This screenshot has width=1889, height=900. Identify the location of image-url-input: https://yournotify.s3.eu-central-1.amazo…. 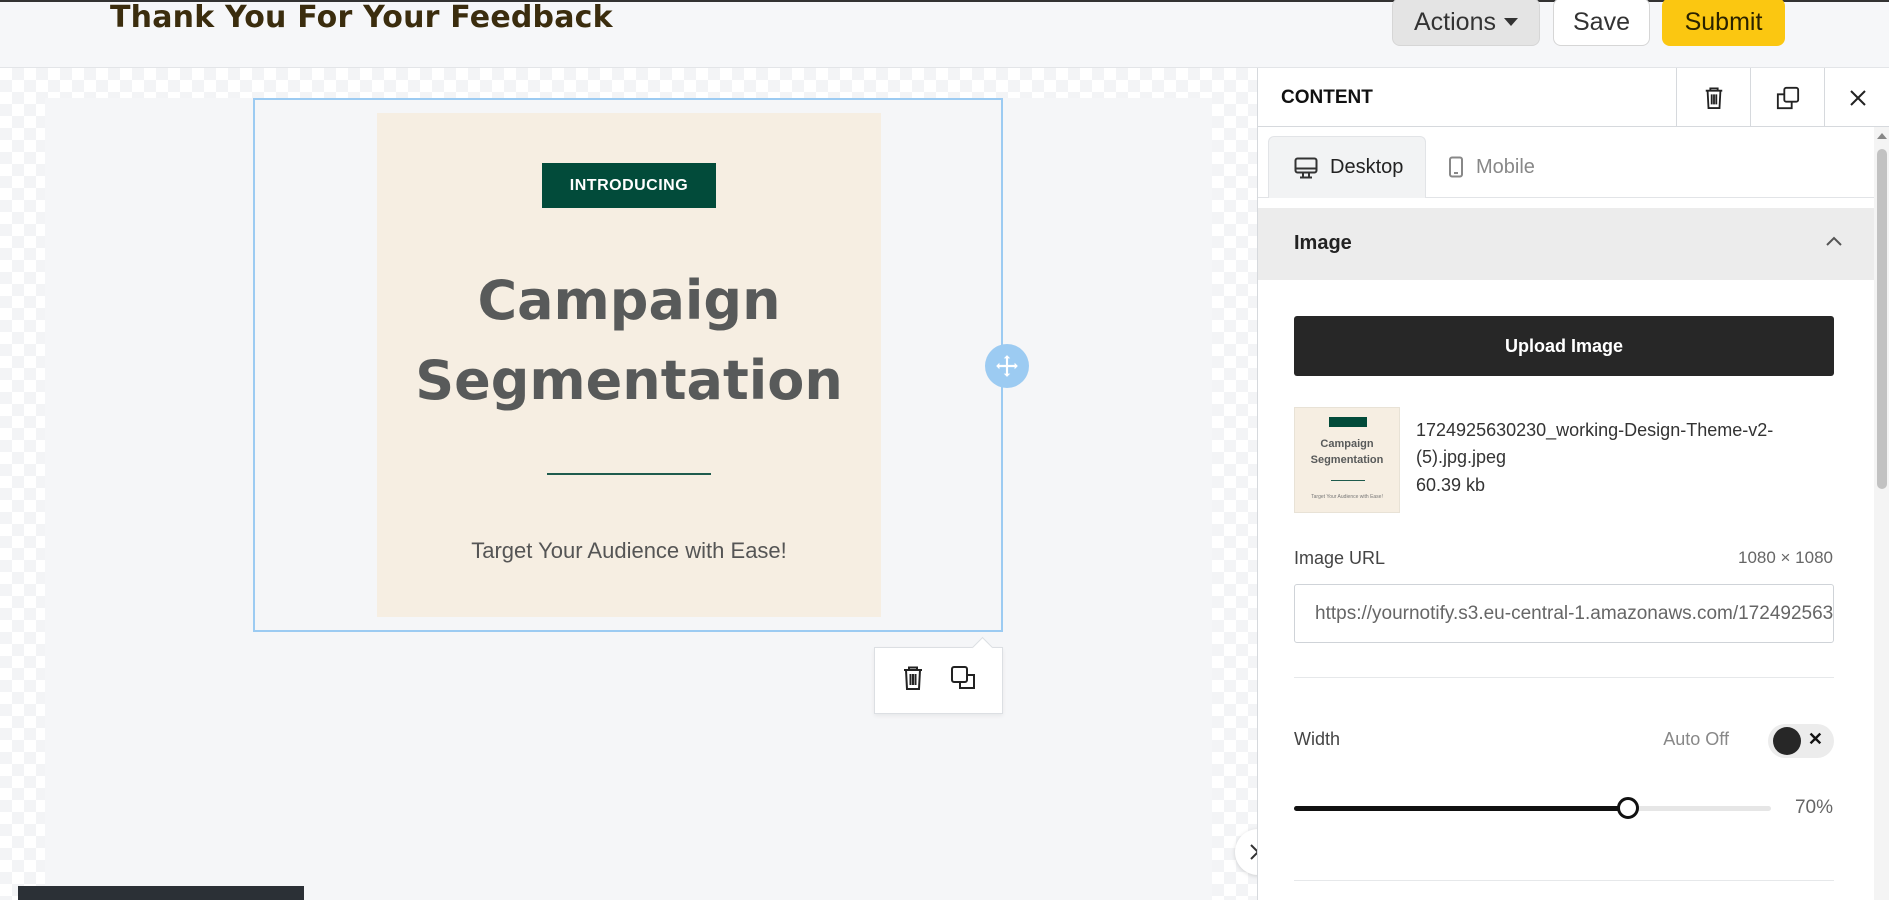
(1564, 613).